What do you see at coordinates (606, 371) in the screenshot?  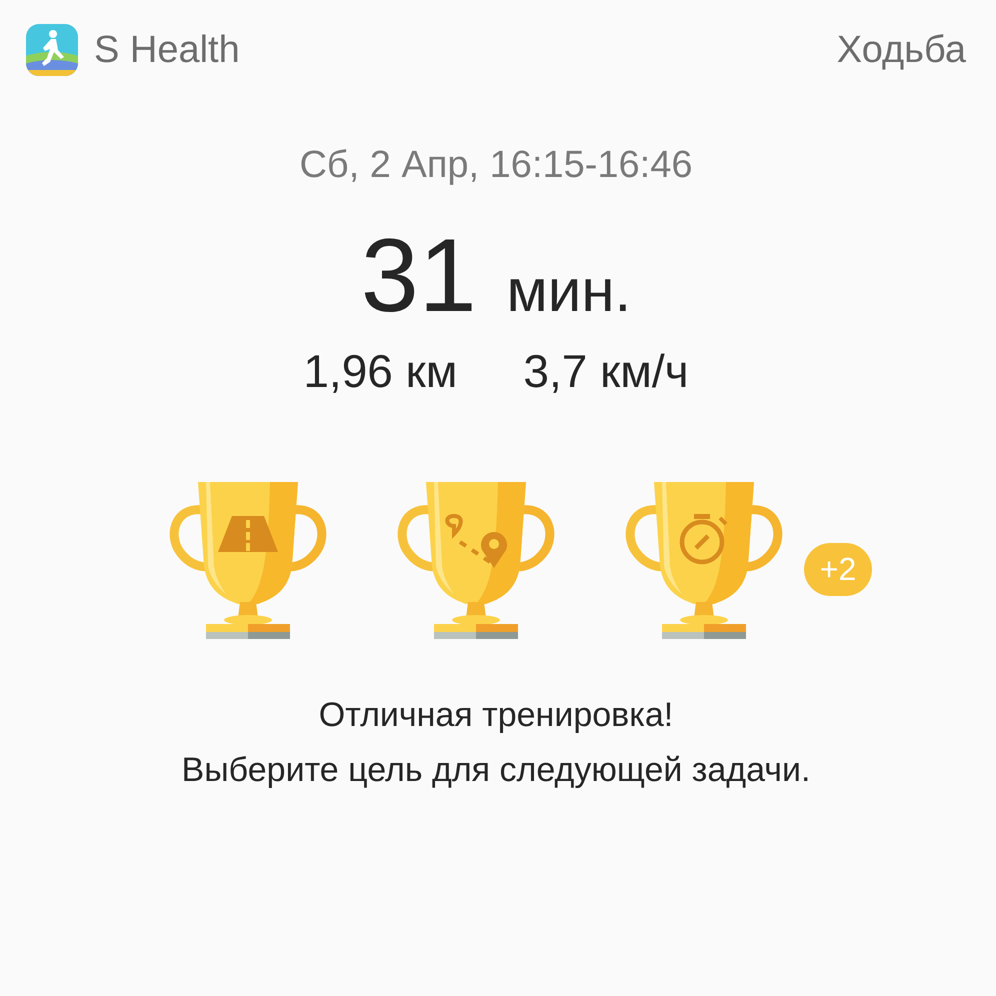 I see `stat-value: 3,7 км/ч` at bounding box center [606, 371].